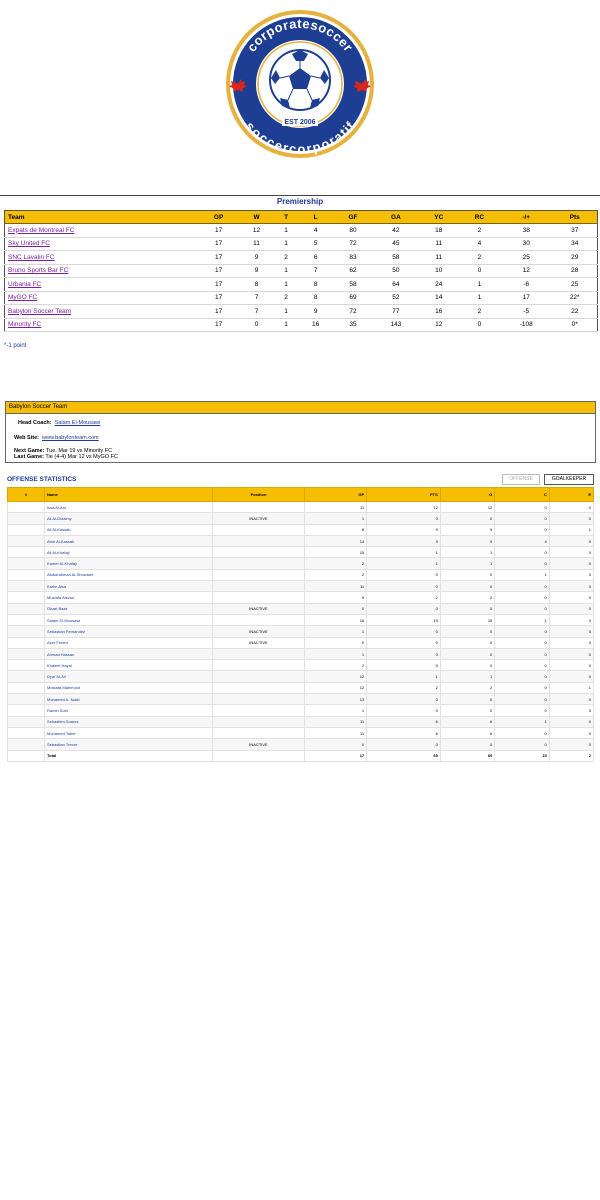 The width and height of the screenshot is (600, 1200). Describe the element at coordinates (26, 438) in the screenshot. I see `website-label: Web Site:` at that location.